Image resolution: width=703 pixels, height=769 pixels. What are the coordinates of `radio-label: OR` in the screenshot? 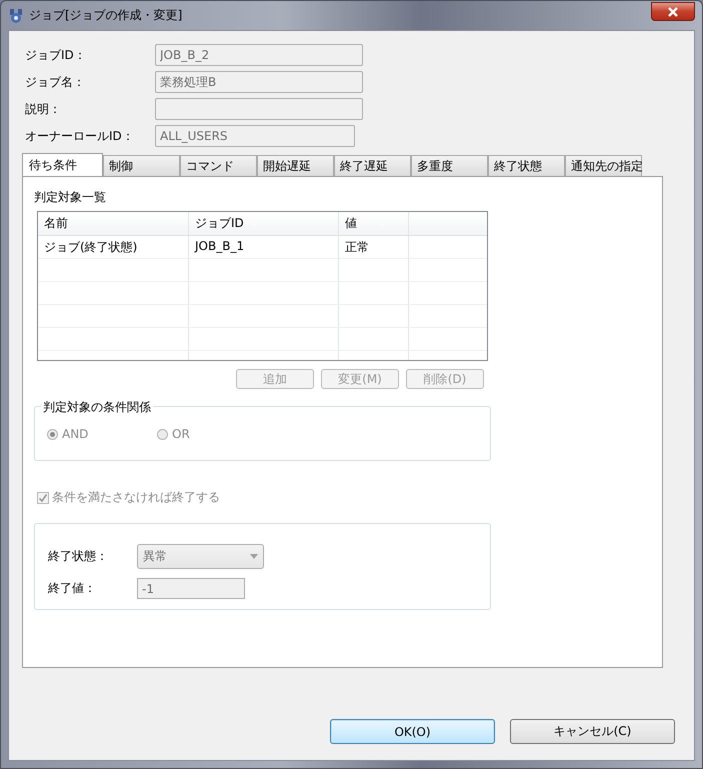 It's located at (181, 434).